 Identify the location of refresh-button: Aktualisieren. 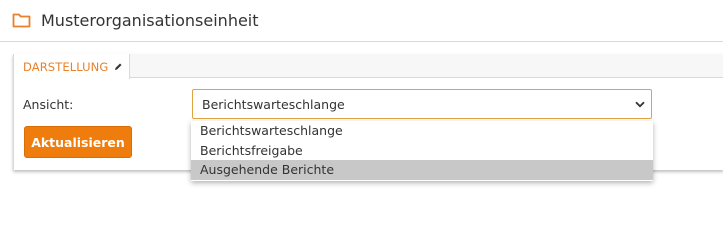
(78, 142).